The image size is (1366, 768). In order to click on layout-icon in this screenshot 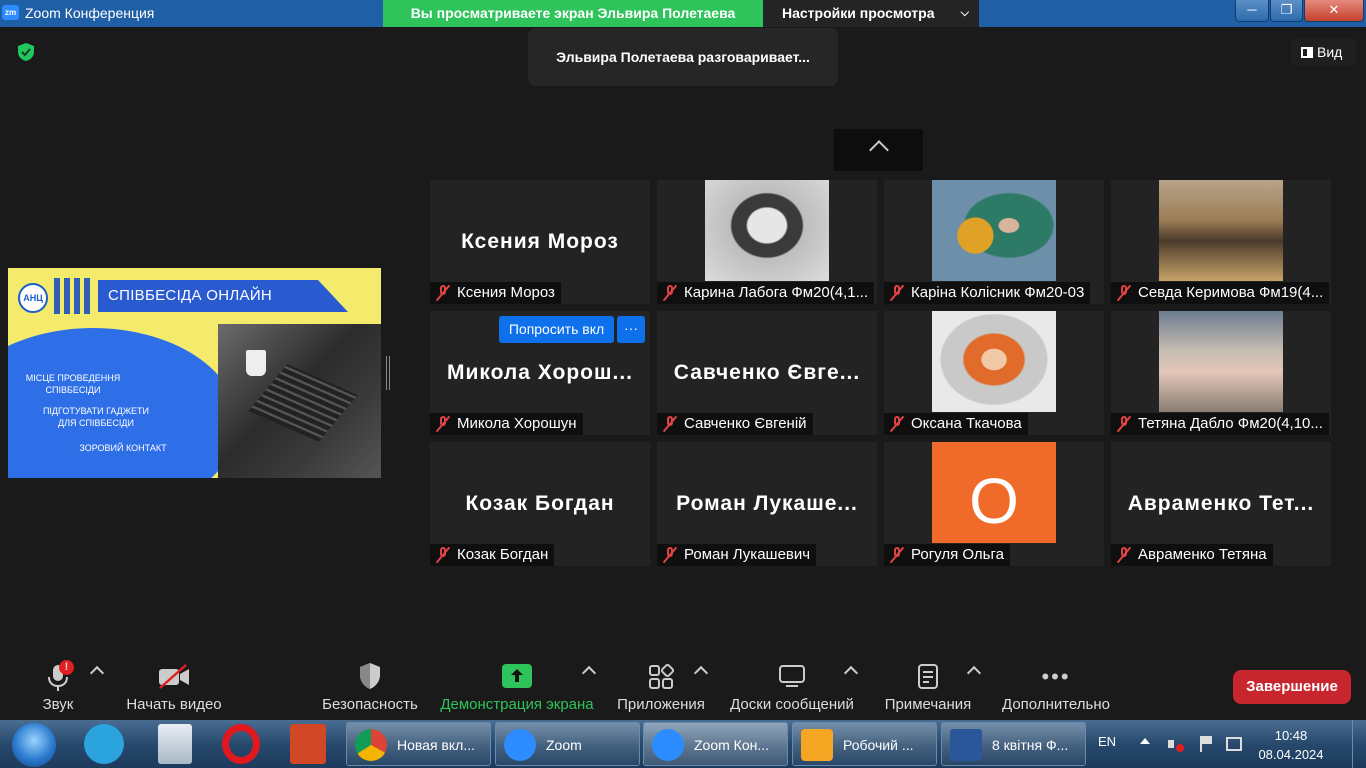, I will do `click(1307, 52)`.